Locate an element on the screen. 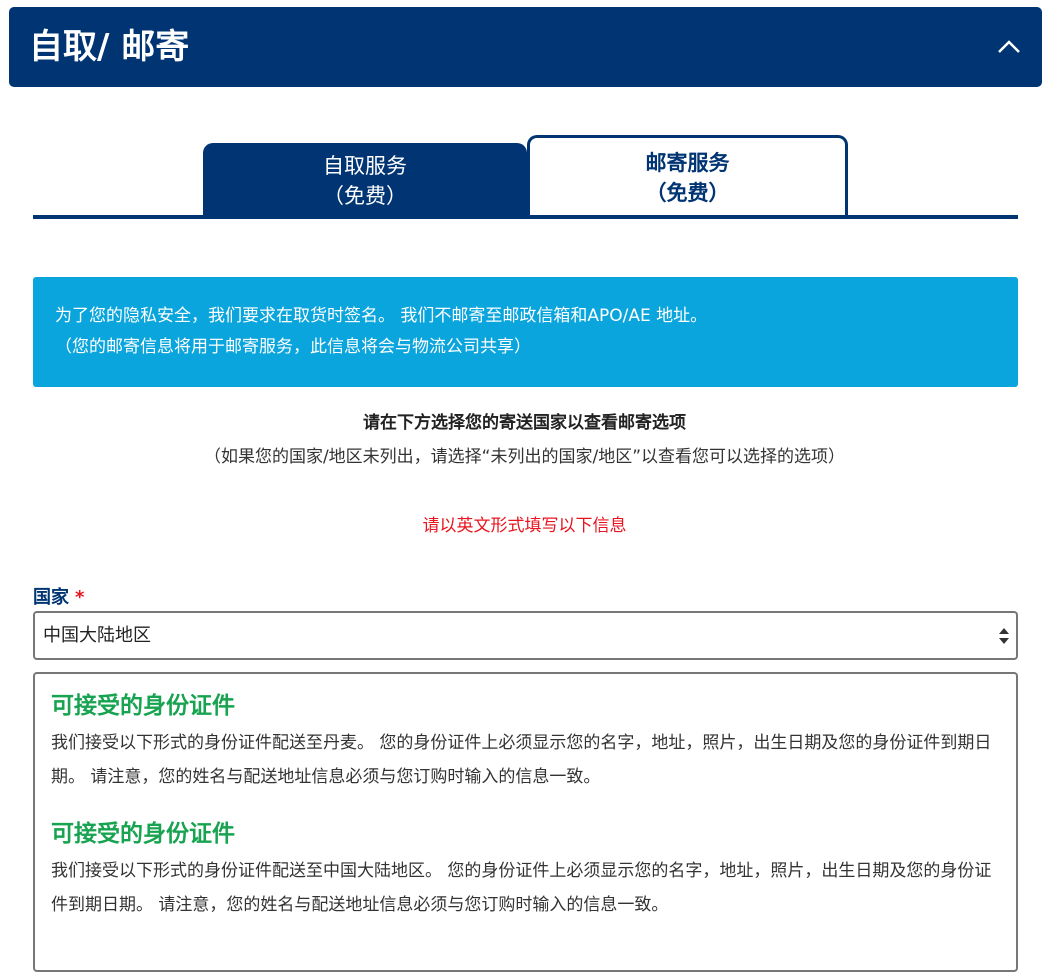 The height and width of the screenshot is (972, 1049). tab-pickup-price: （免费） is located at coordinates (365, 196).